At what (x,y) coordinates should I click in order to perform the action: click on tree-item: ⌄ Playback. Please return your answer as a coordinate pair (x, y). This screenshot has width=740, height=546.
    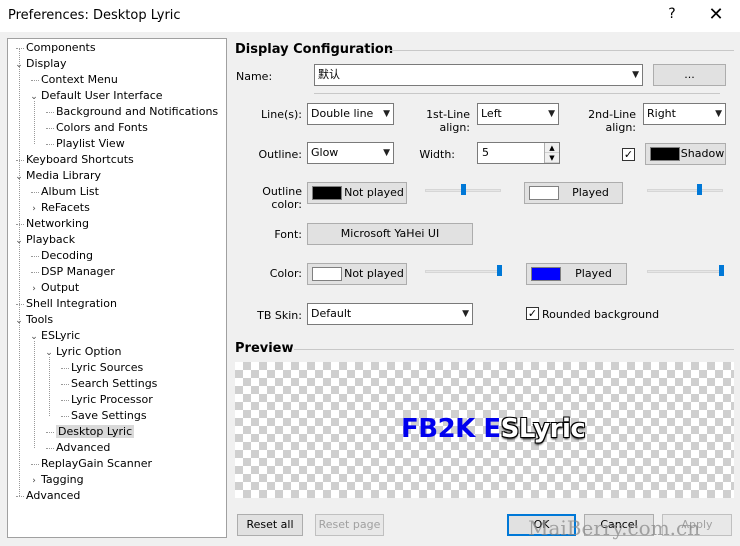
    Looking at the image, I should click on (44, 240).